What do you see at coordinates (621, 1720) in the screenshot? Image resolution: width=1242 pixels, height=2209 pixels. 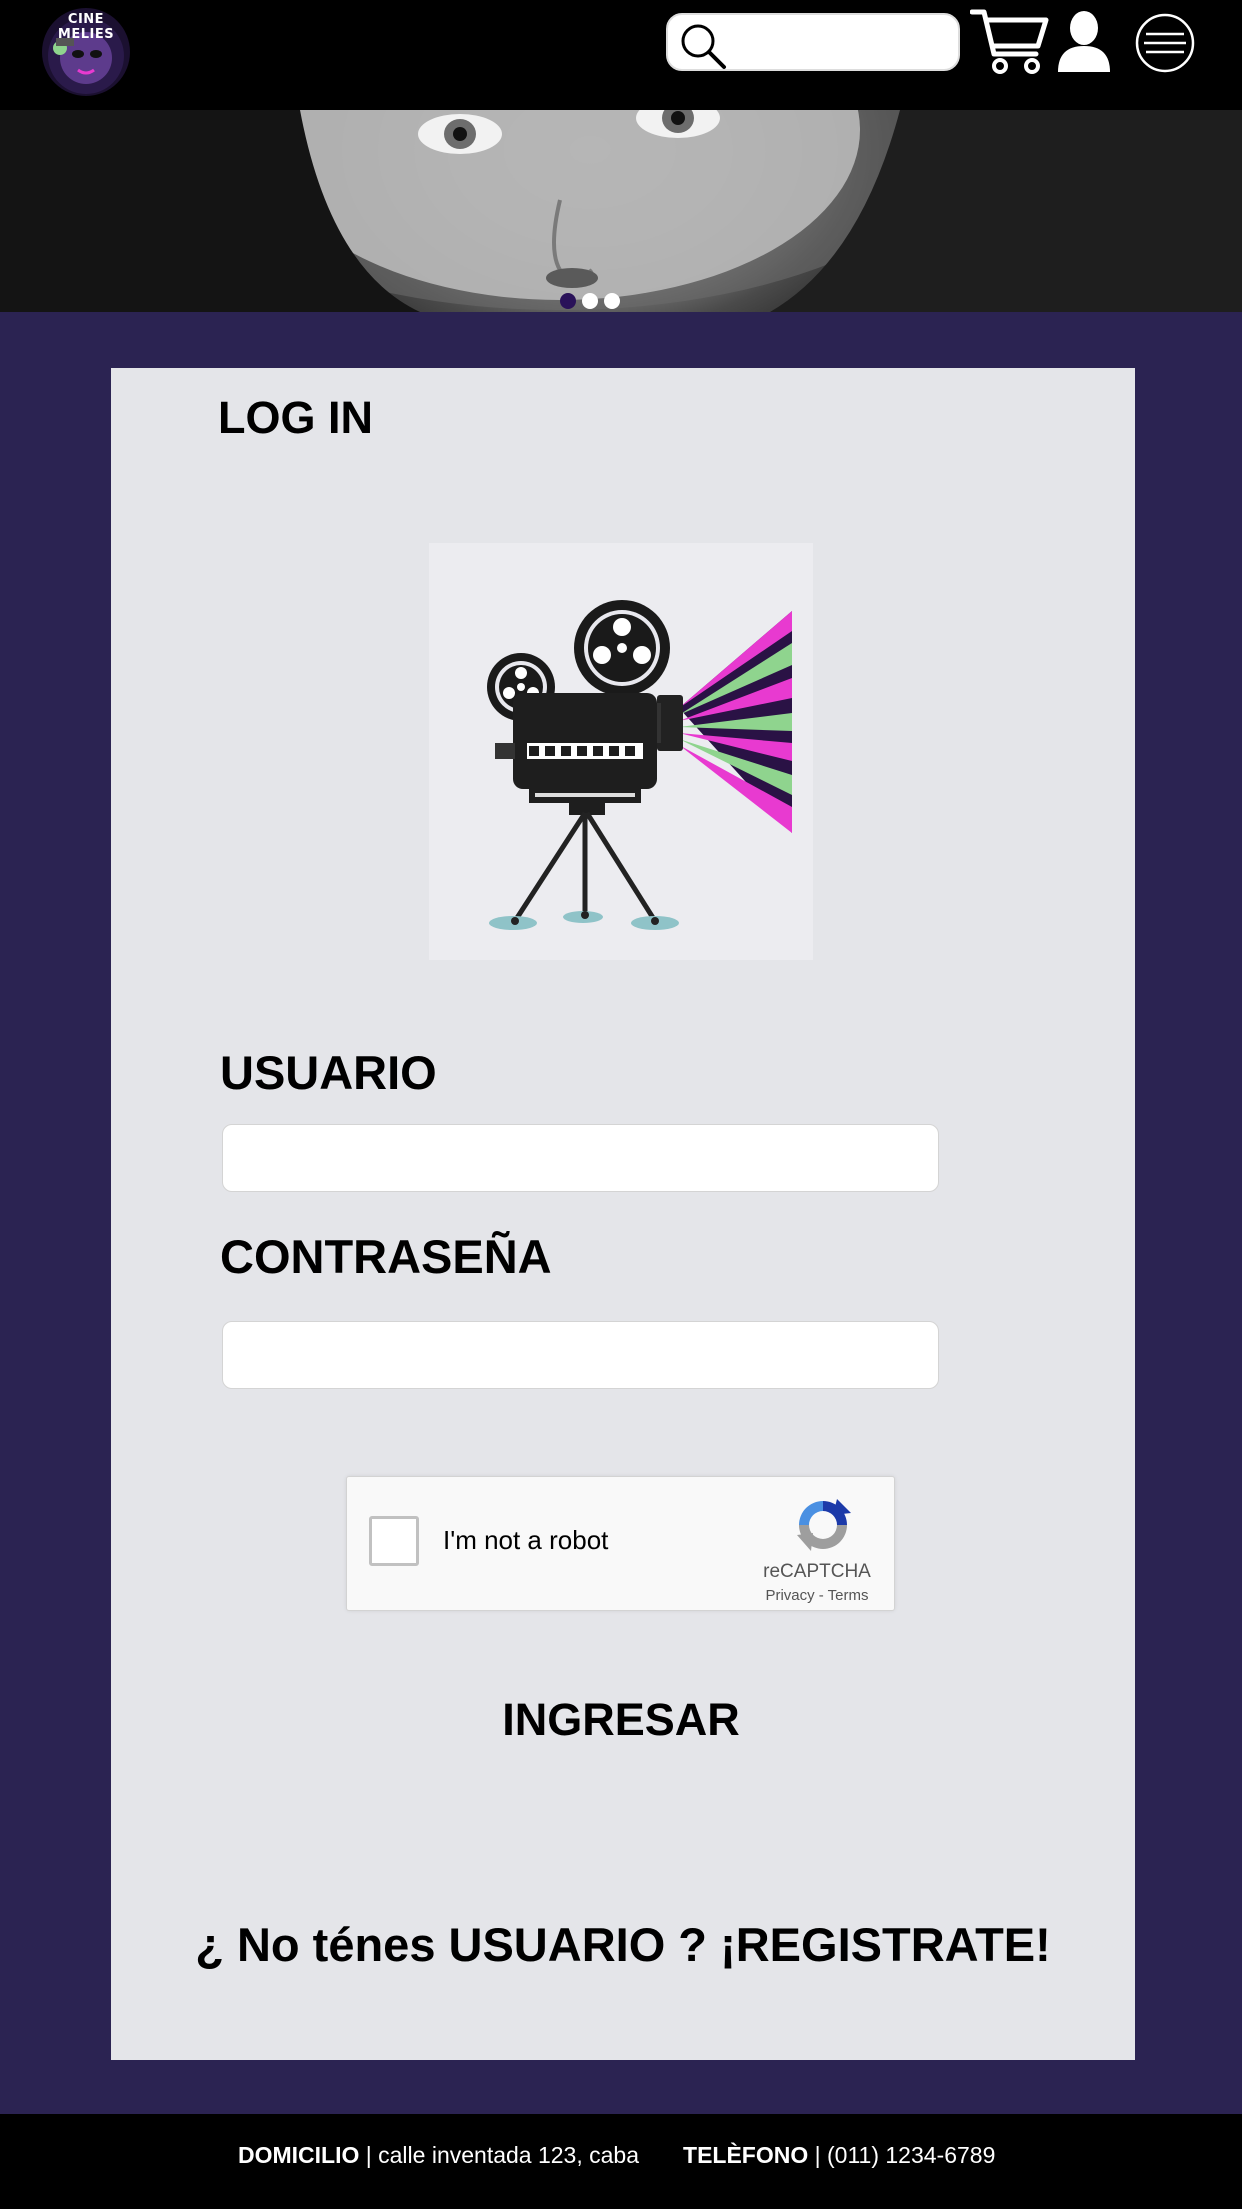 I see `ingresar-button: INGRESAR` at bounding box center [621, 1720].